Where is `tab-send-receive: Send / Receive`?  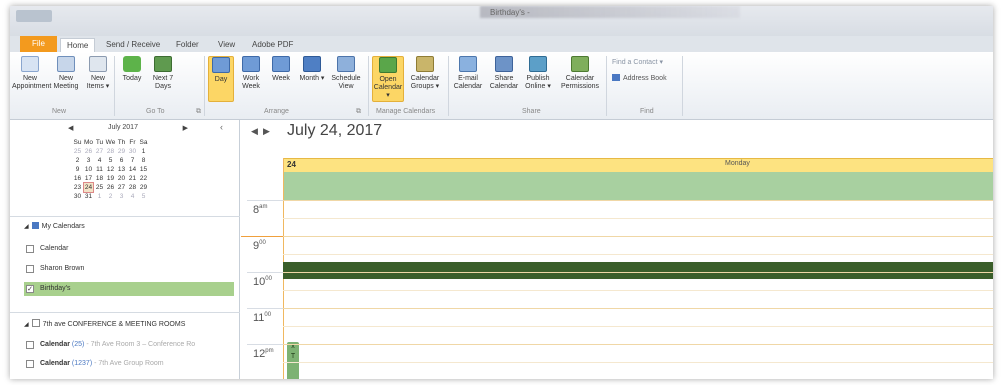
tab-send-receive: Send / Receive is located at coordinates (133, 45).